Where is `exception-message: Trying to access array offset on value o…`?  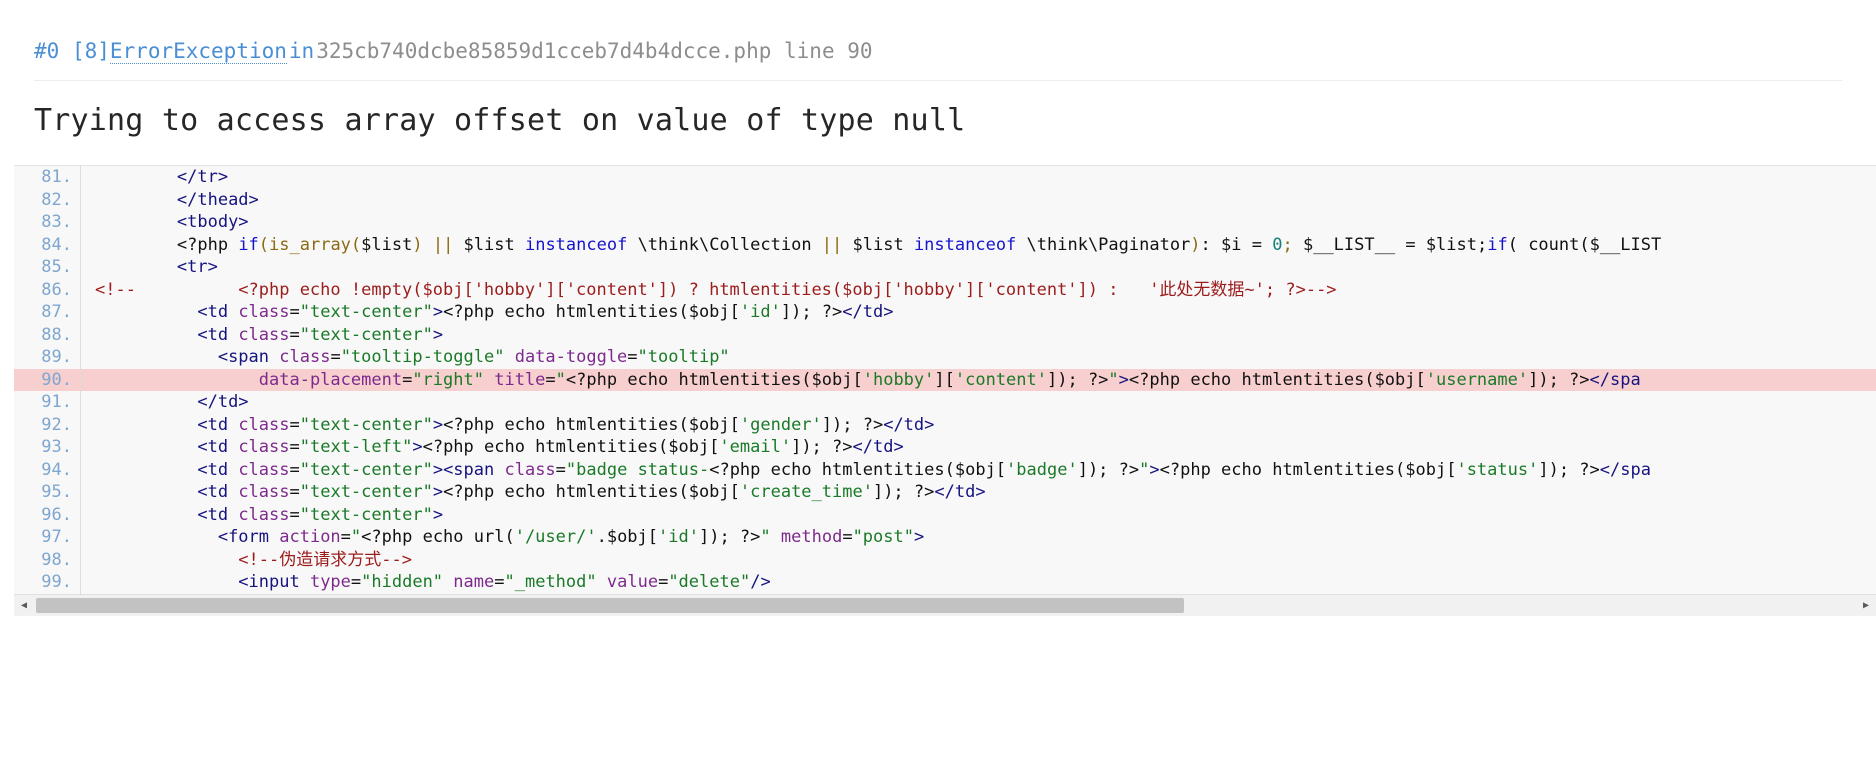
exception-message: Trying to access array offset on value o… is located at coordinates (500, 120).